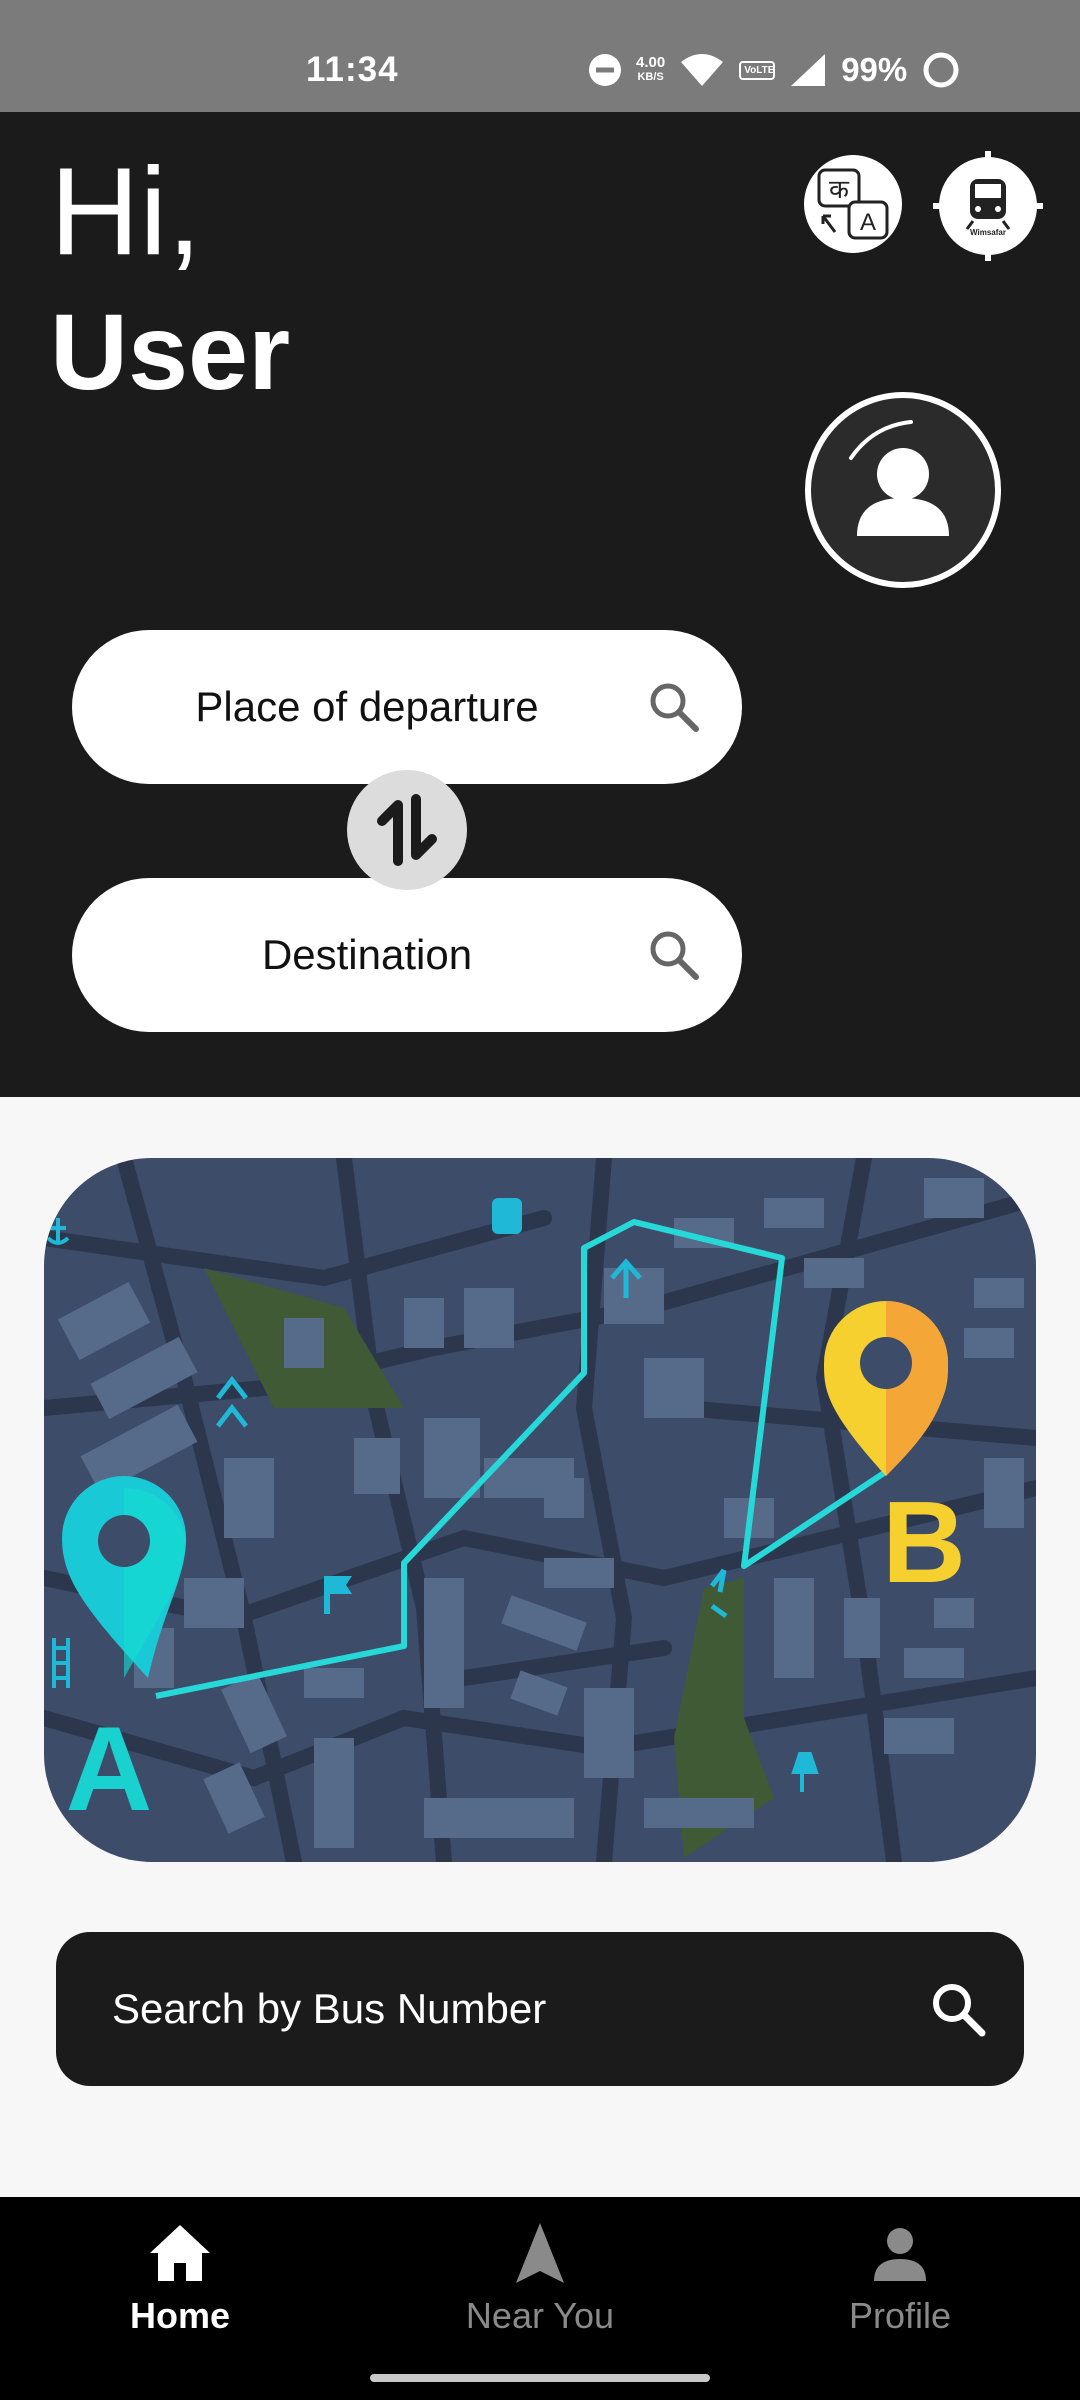 This screenshot has height=2400, width=1080. What do you see at coordinates (988, 232) in the screenshot?
I see `train-icon-caption: Wimsafar` at bounding box center [988, 232].